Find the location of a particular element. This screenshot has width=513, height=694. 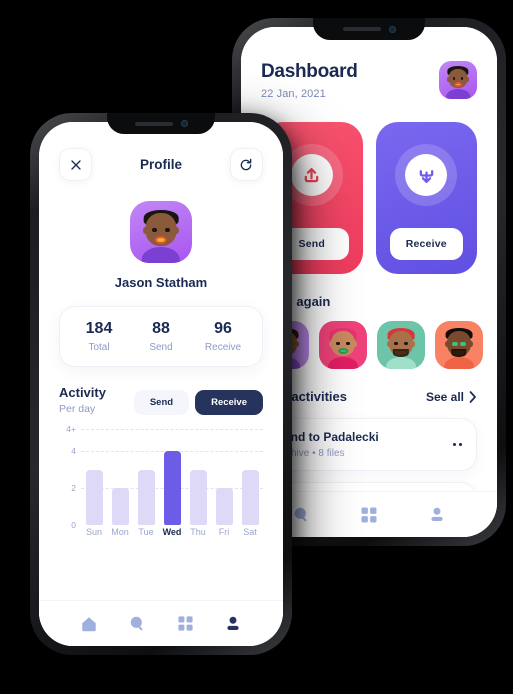

chart-x-tick: Sat is located at coordinates (250, 532).